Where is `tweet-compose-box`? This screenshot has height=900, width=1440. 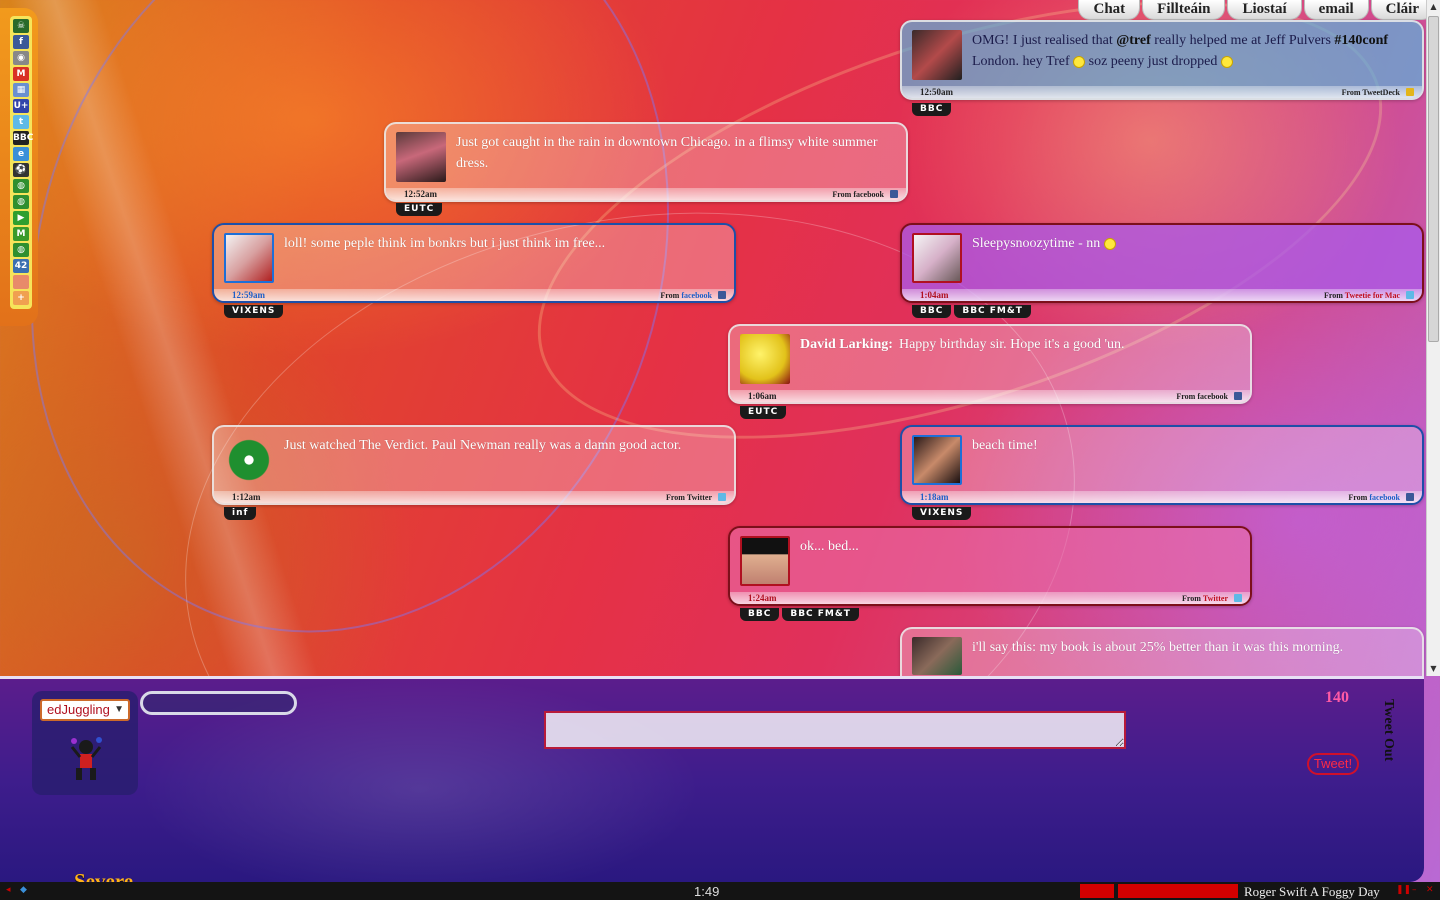
tweet-compose-box is located at coordinates (835, 730).